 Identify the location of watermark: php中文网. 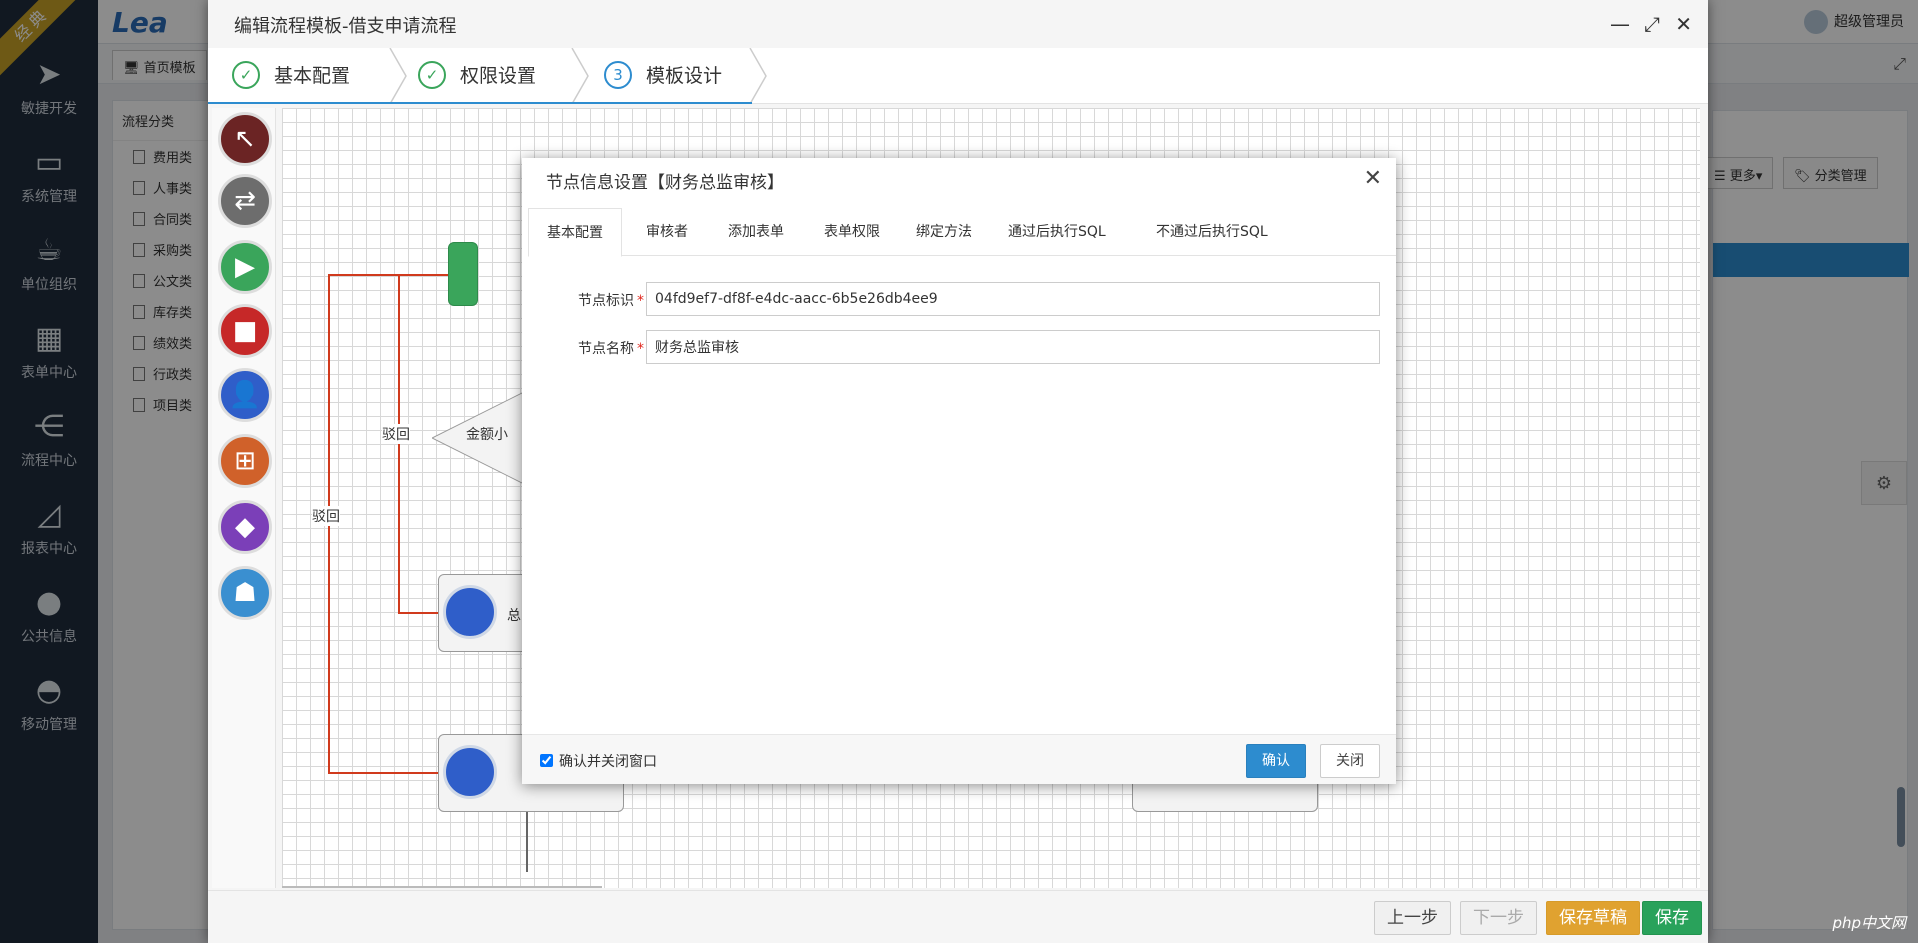
(1869, 923).